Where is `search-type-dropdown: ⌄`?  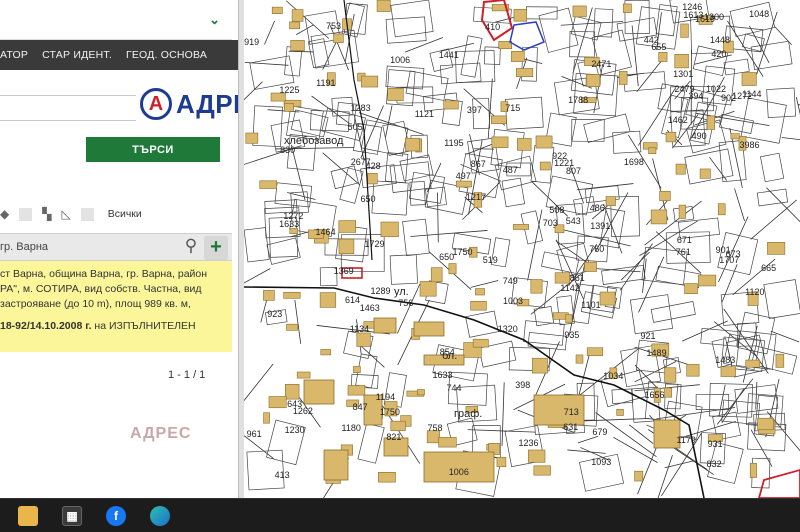
search-type-dropdown: ⌄ is located at coordinates (116, 20).